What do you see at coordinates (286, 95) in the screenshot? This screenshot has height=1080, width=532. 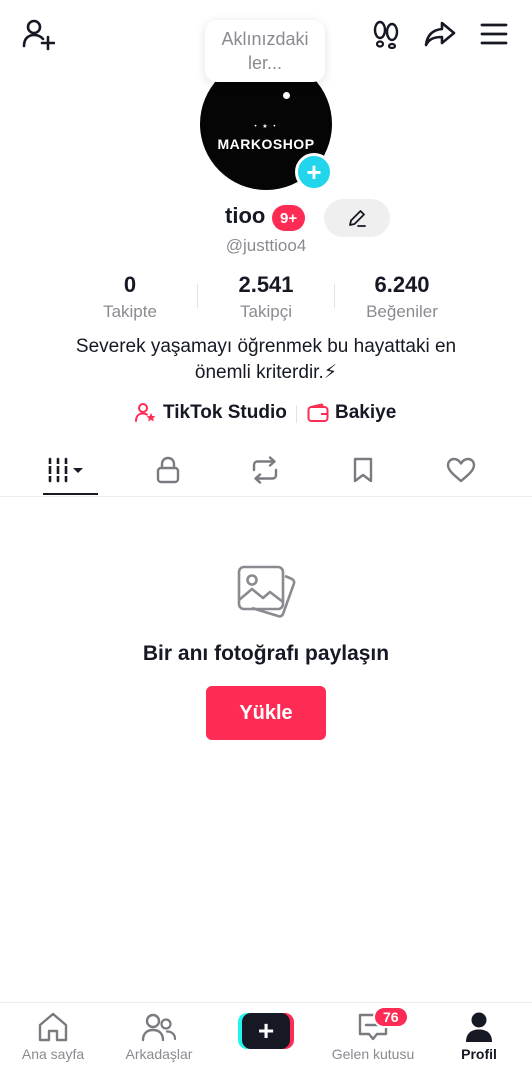 I see `note-bubble-dot` at bounding box center [286, 95].